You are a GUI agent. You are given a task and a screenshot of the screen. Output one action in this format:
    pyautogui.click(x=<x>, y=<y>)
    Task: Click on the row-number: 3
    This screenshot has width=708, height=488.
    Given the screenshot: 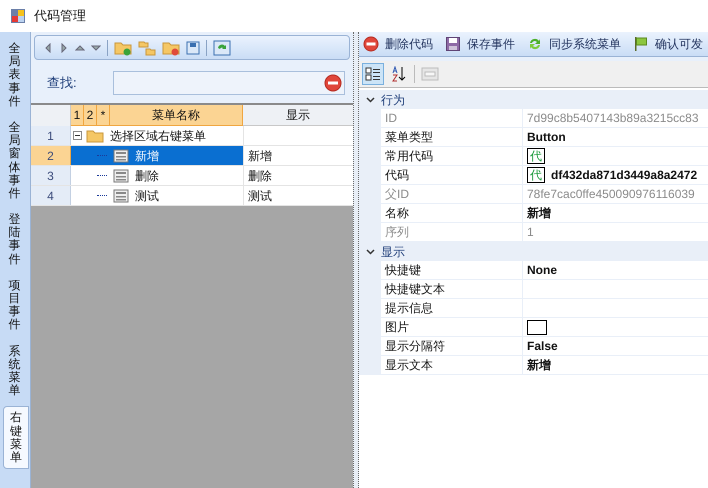 What is the action you would take?
    pyautogui.click(x=51, y=175)
    